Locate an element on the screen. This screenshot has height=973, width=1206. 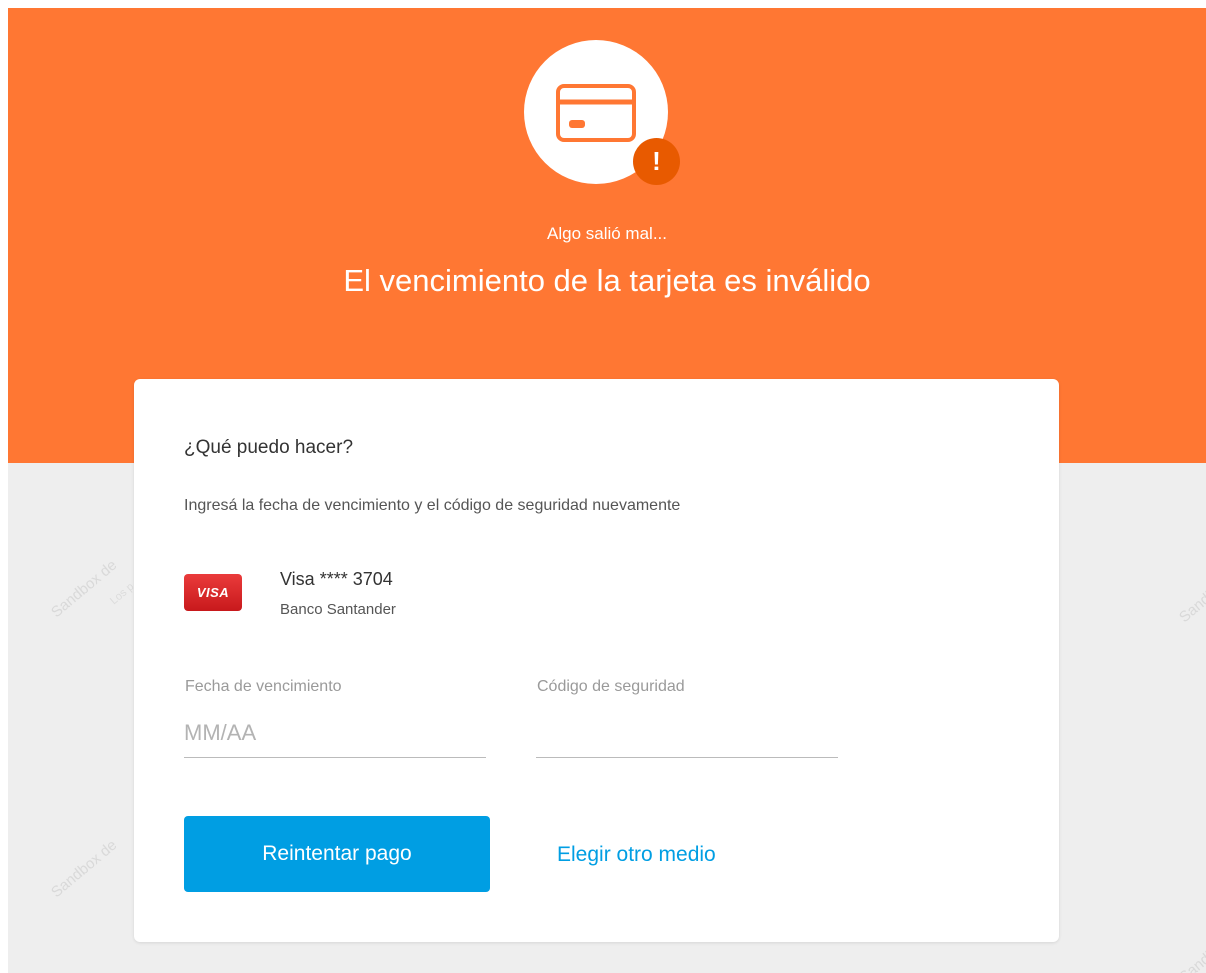
alert-icon: ! is located at coordinates (656, 161).